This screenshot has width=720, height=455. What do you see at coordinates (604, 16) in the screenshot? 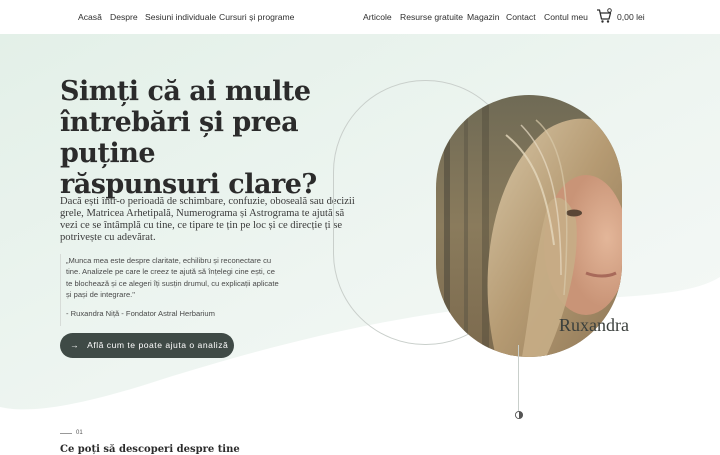
I see `cart-icon` at bounding box center [604, 16].